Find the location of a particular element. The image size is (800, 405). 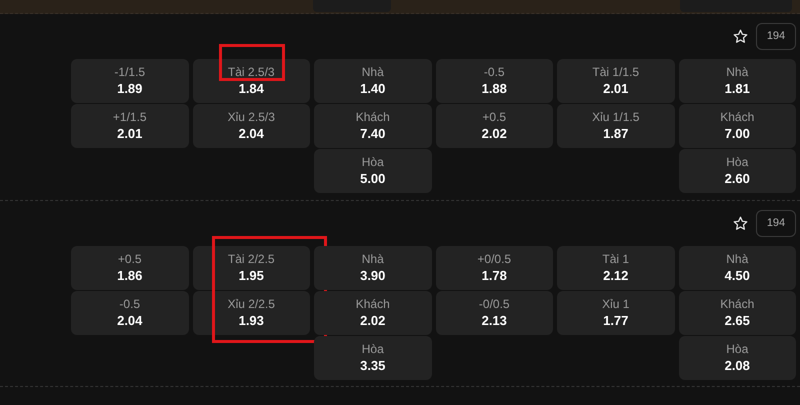

odds-button: Tài 2/2.5 1.95 is located at coordinates (251, 268).